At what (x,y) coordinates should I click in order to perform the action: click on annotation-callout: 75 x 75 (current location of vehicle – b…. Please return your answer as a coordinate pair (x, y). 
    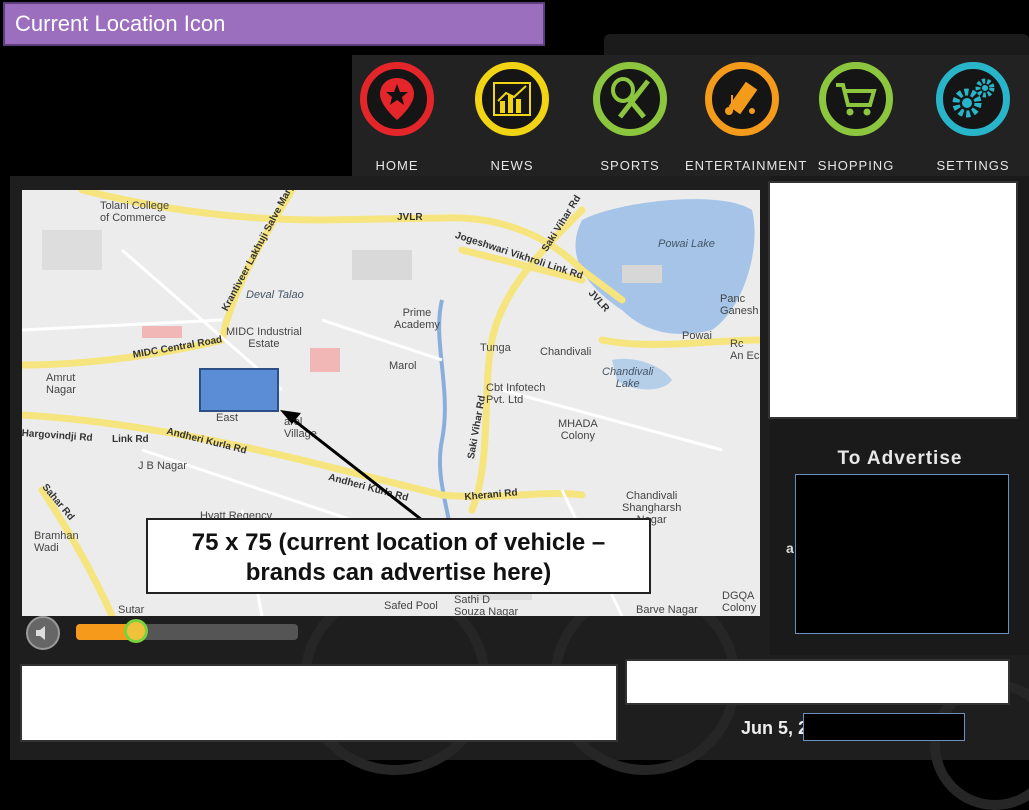
    Looking at the image, I should click on (398, 556).